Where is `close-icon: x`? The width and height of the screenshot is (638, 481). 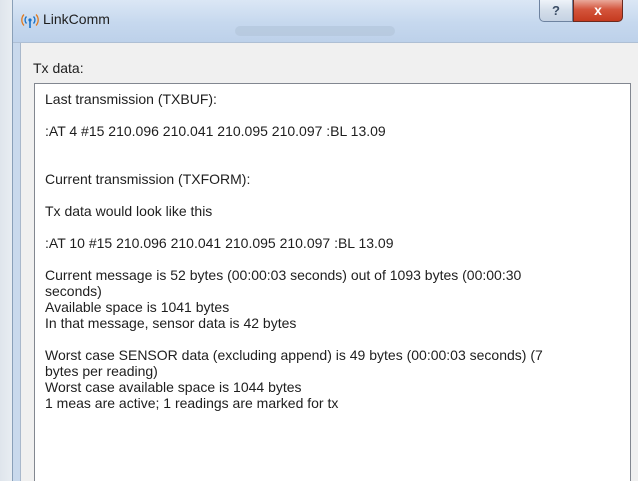
close-icon: x is located at coordinates (598, 10).